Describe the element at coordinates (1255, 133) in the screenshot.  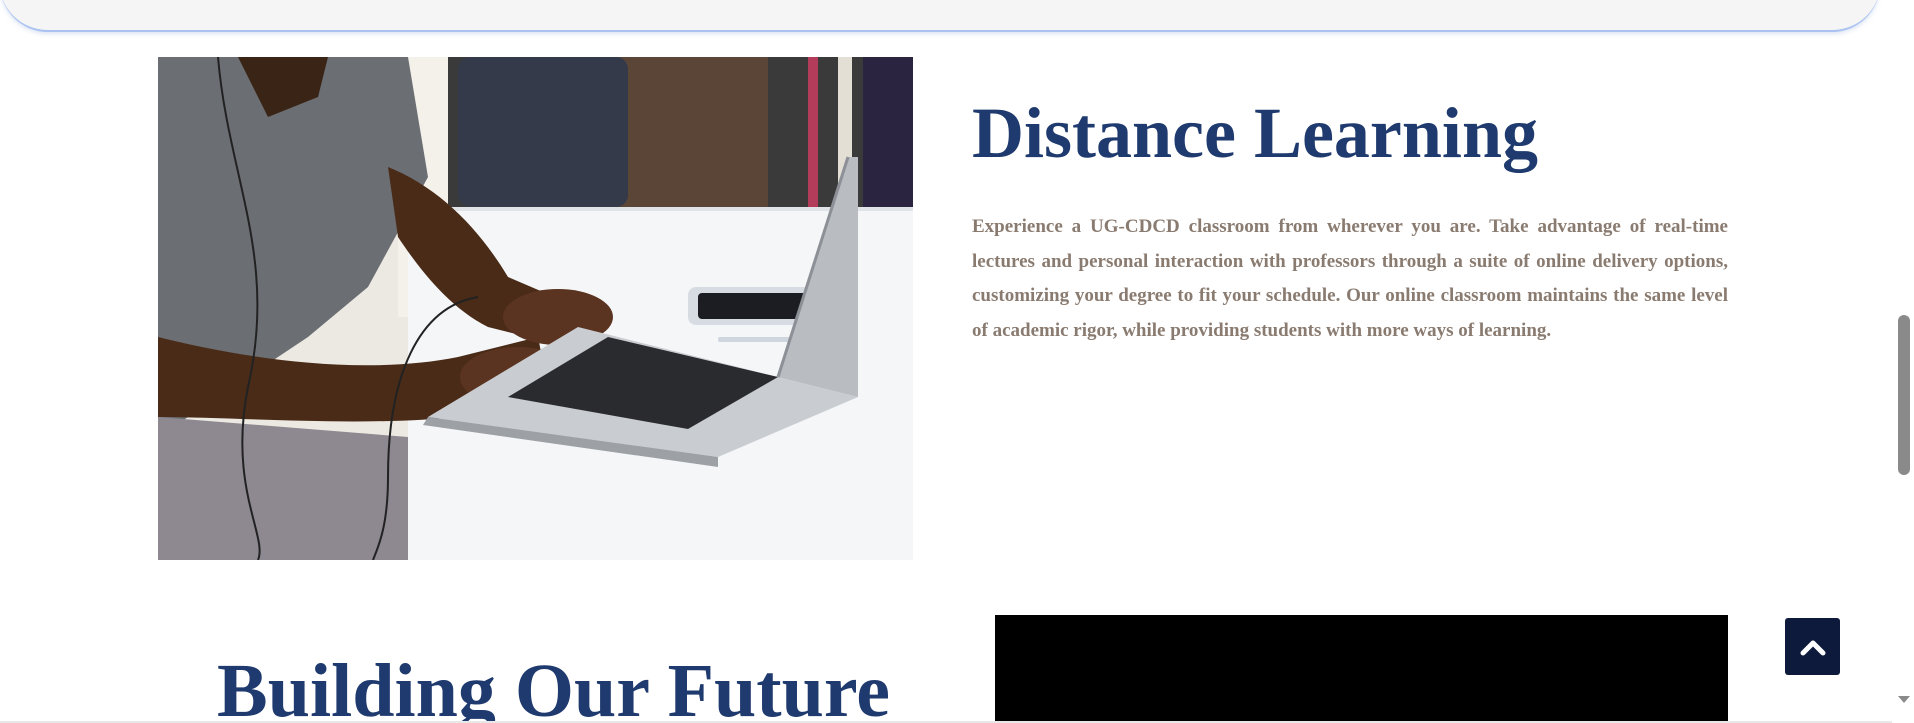
I see `distance-learning-heading: Distance Learning` at that location.